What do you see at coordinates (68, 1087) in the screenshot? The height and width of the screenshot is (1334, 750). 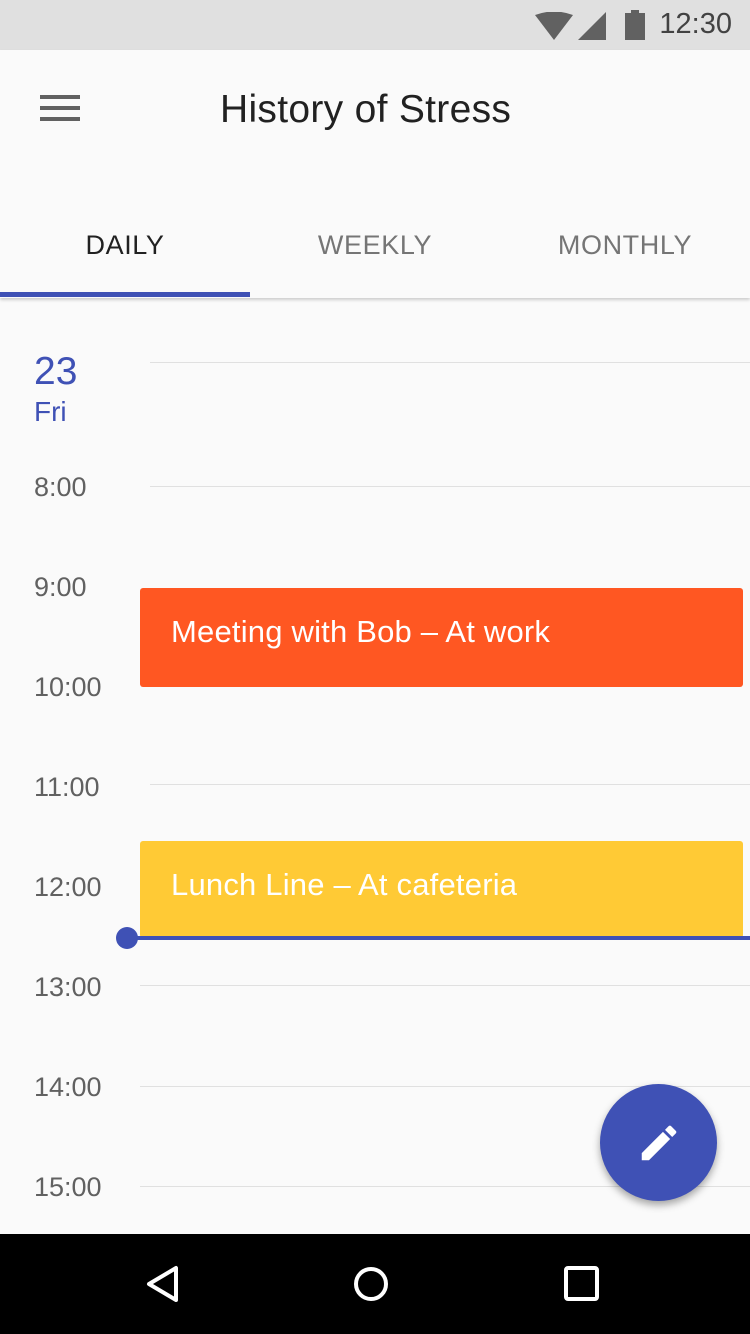 I see `hour-label: 14:00` at bounding box center [68, 1087].